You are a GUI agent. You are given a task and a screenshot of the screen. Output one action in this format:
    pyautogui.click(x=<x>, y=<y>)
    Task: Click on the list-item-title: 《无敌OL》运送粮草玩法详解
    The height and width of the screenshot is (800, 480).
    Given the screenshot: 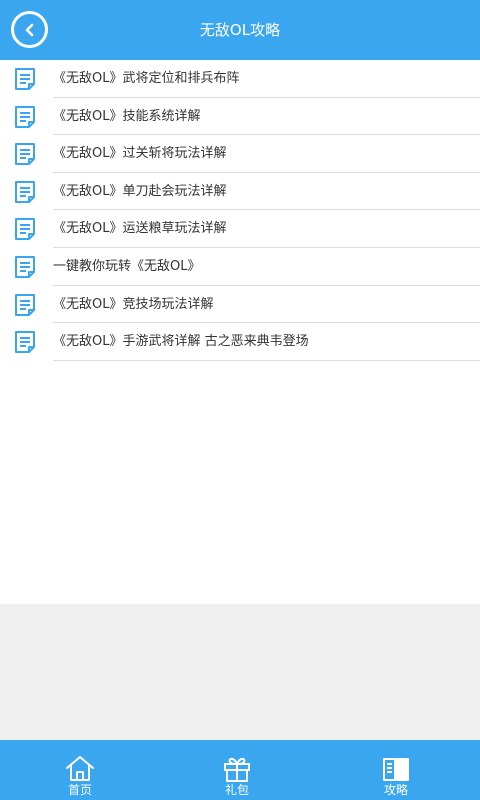 What is the action you would take?
    pyautogui.click(x=140, y=229)
    